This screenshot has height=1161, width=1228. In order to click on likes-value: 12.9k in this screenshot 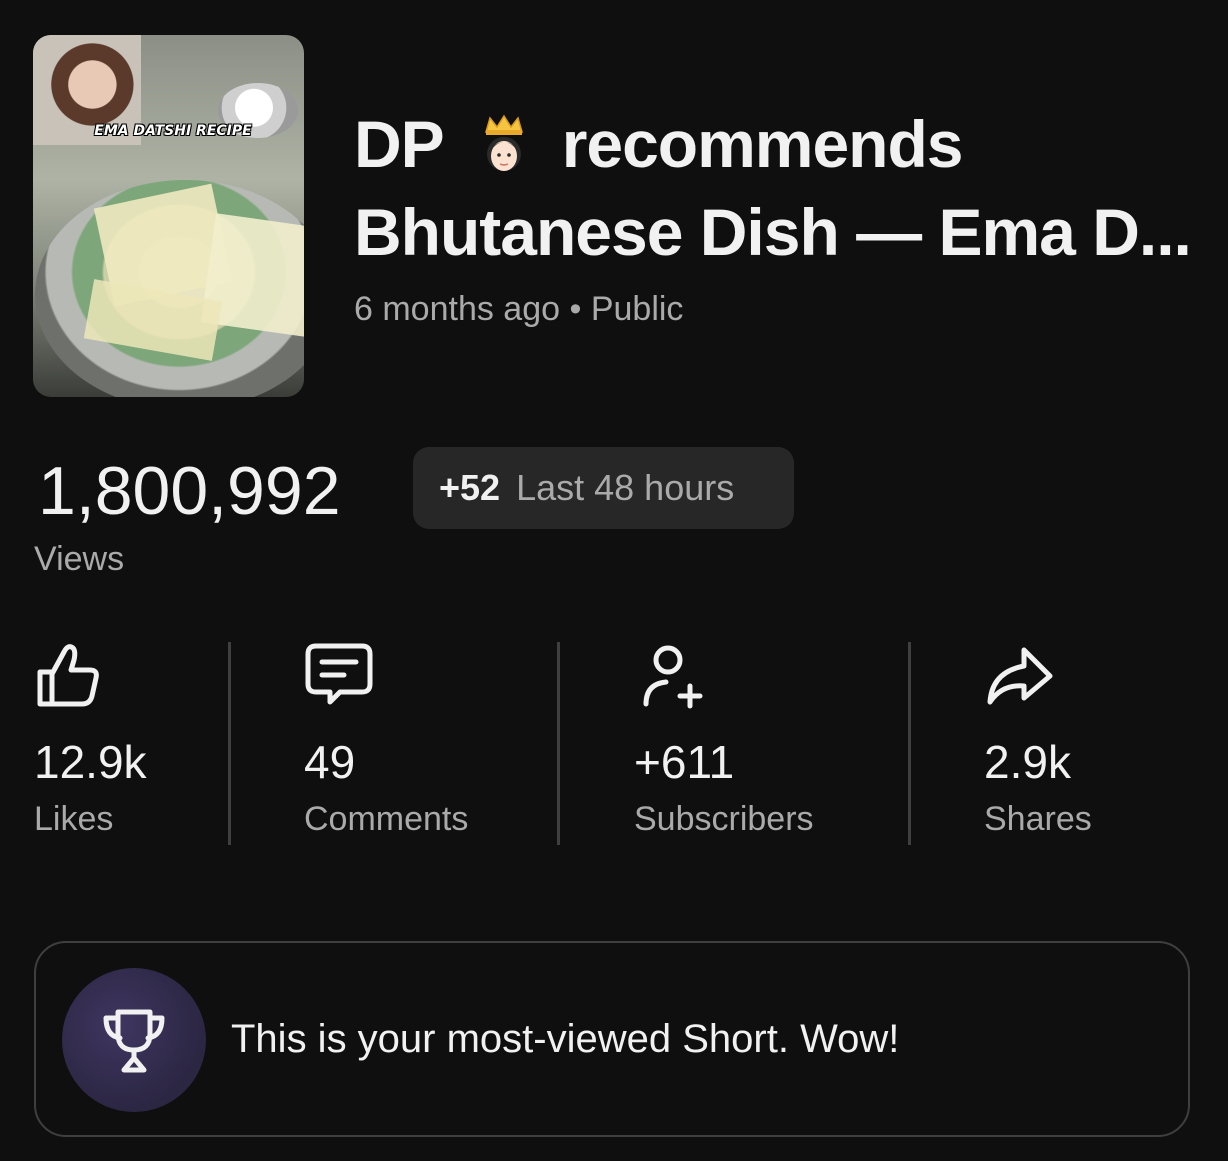, I will do `click(90, 762)`.